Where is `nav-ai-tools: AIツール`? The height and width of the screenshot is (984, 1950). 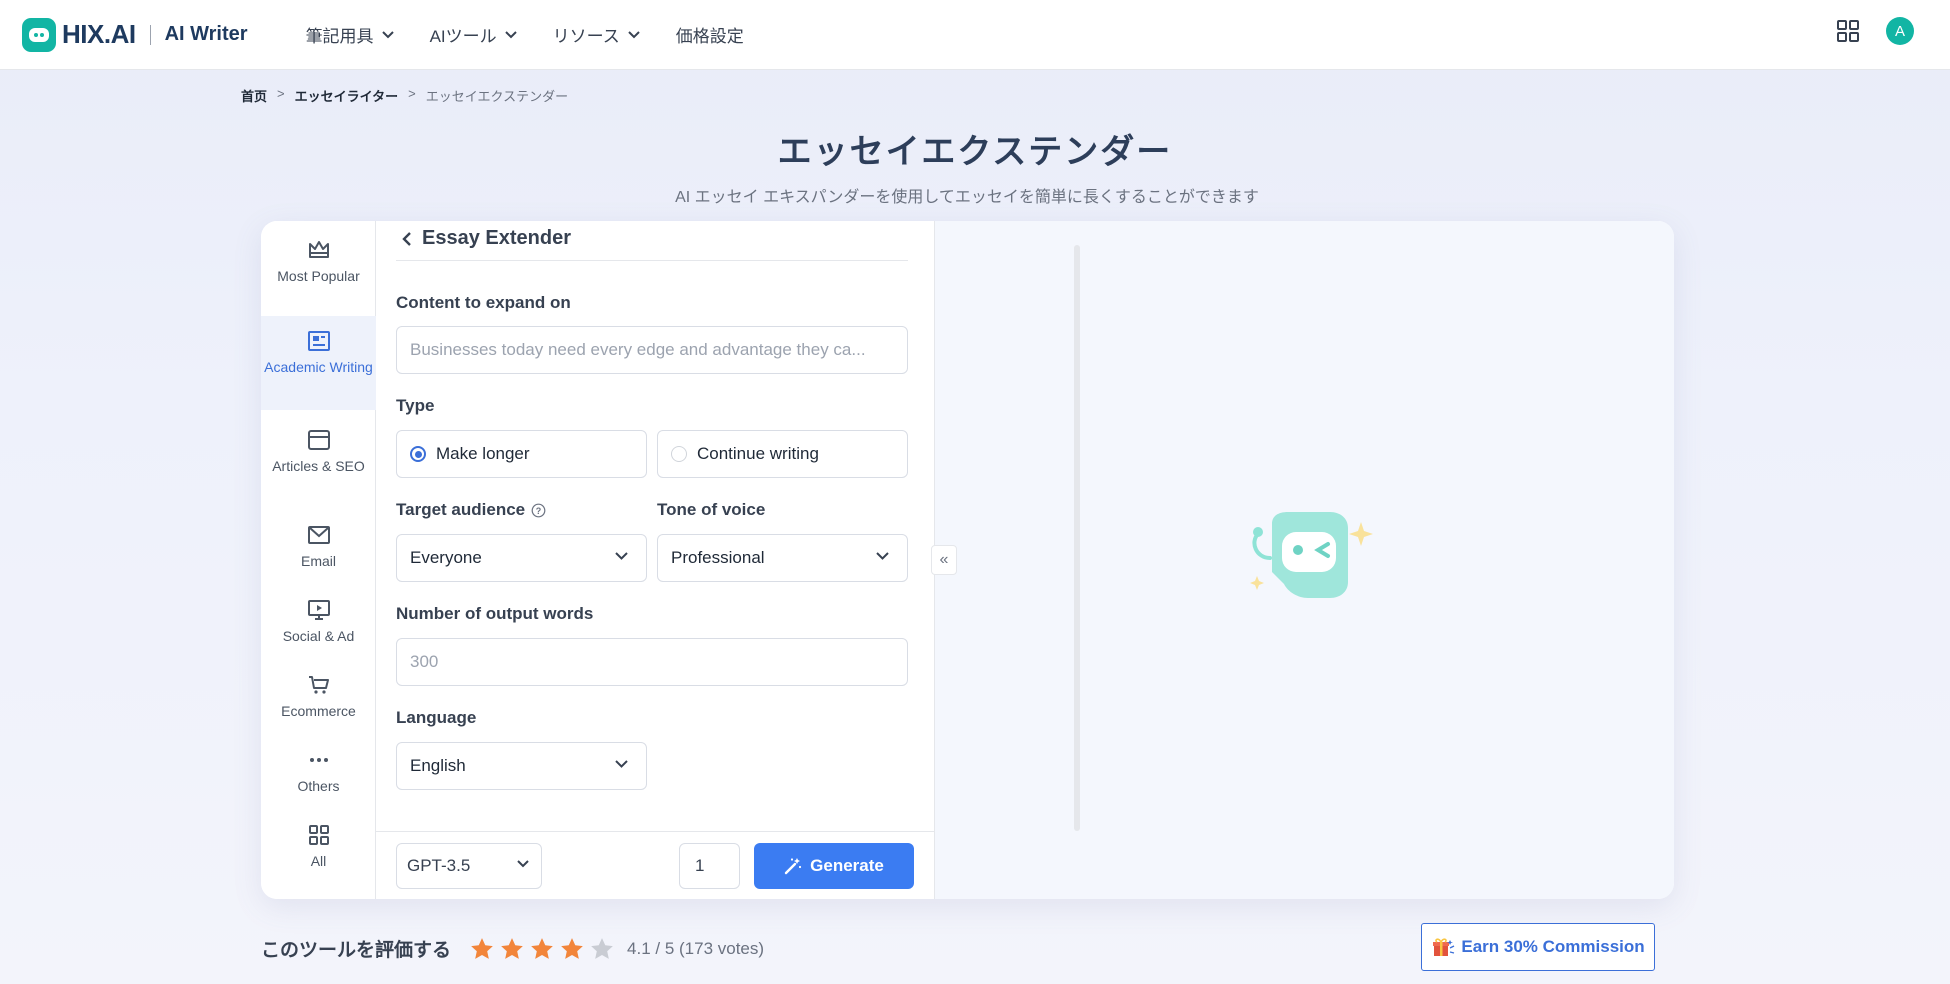
nav-ai-tools: AIツール is located at coordinates (473, 34).